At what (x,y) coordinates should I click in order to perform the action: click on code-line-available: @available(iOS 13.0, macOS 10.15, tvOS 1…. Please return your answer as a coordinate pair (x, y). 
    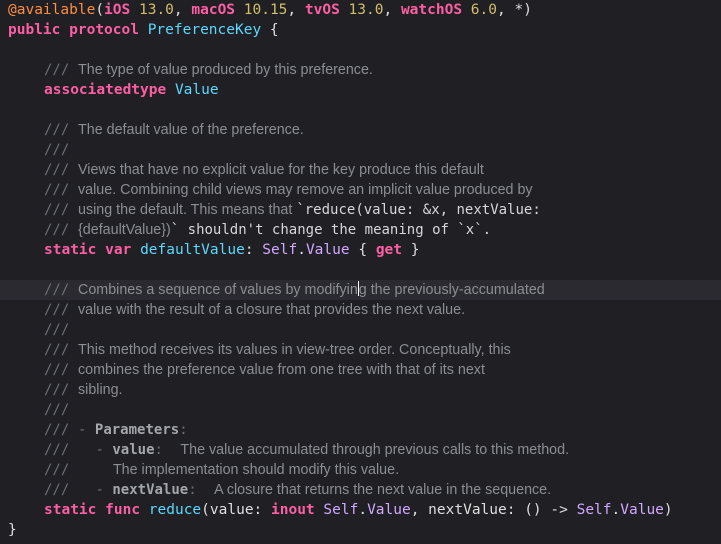
    Looking at the image, I should click on (270, 10).